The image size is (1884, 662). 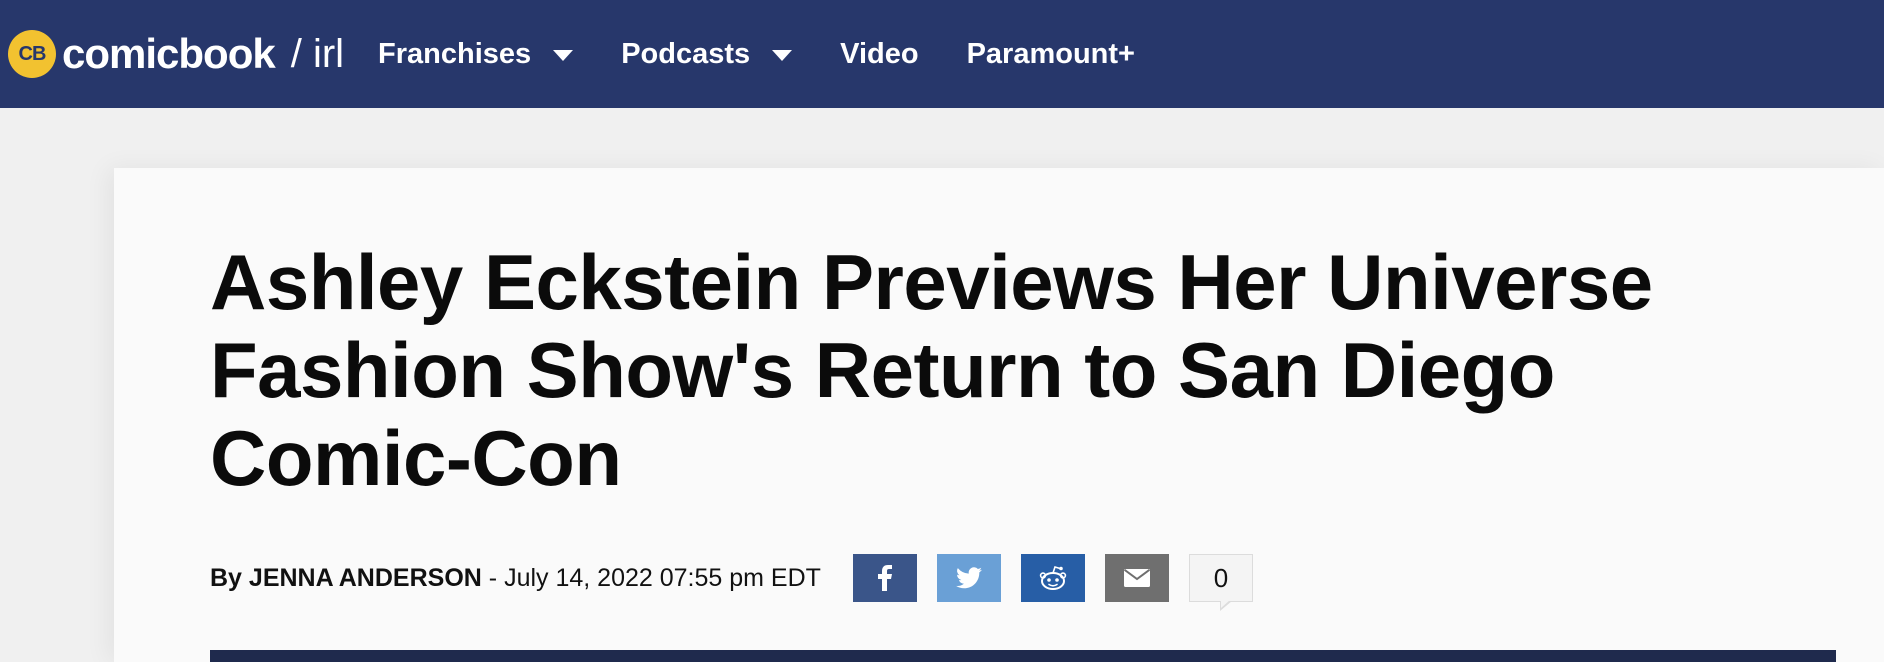 What do you see at coordinates (1221, 577) in the screenshot?
I see `comment-count: 0` at bounding box center [1221, 577].